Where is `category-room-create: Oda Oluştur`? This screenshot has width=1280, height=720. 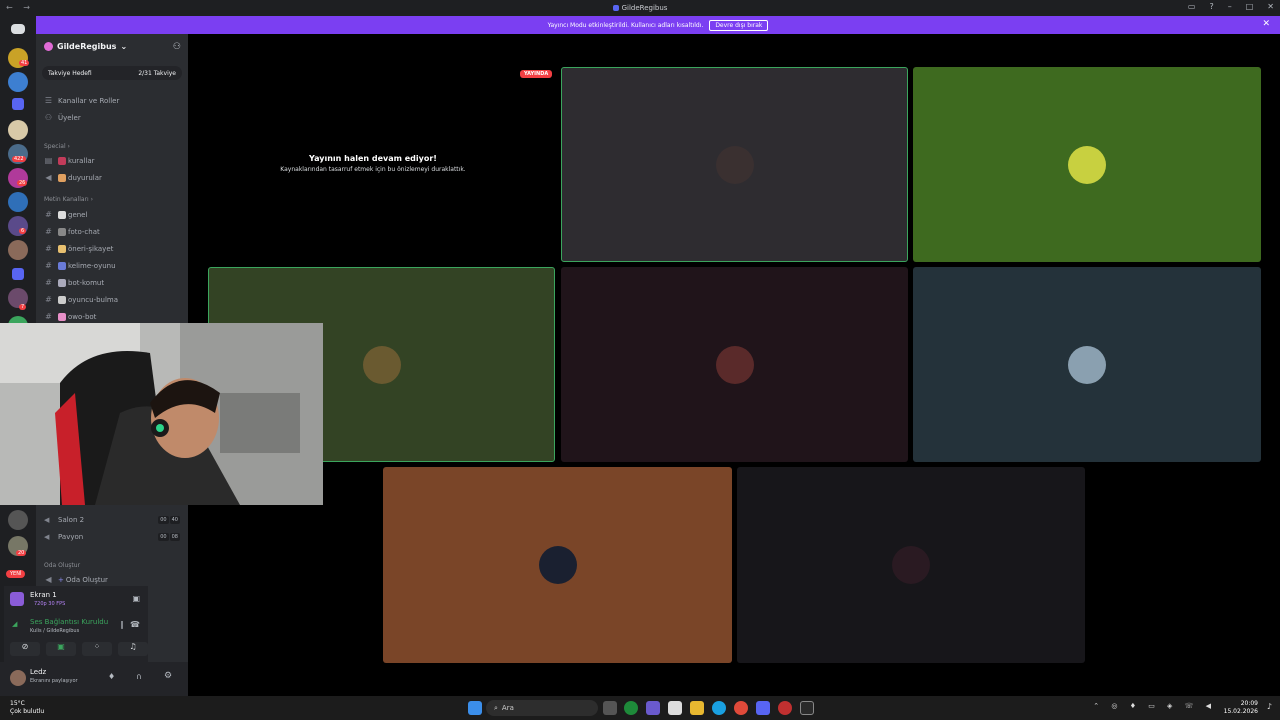
category-room-create: Oda Oluştur is located at coordinates (62, 565).